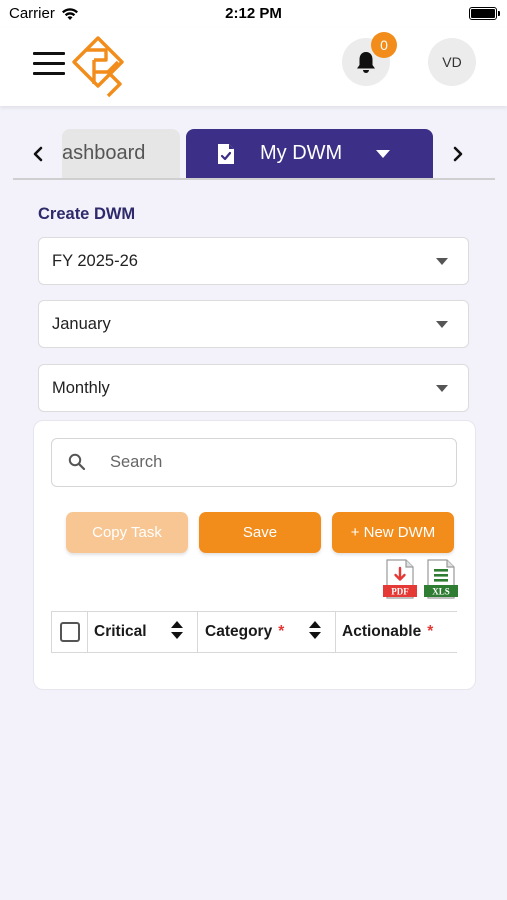  I want to click on app-header: 0 VD, so click(253, 67).